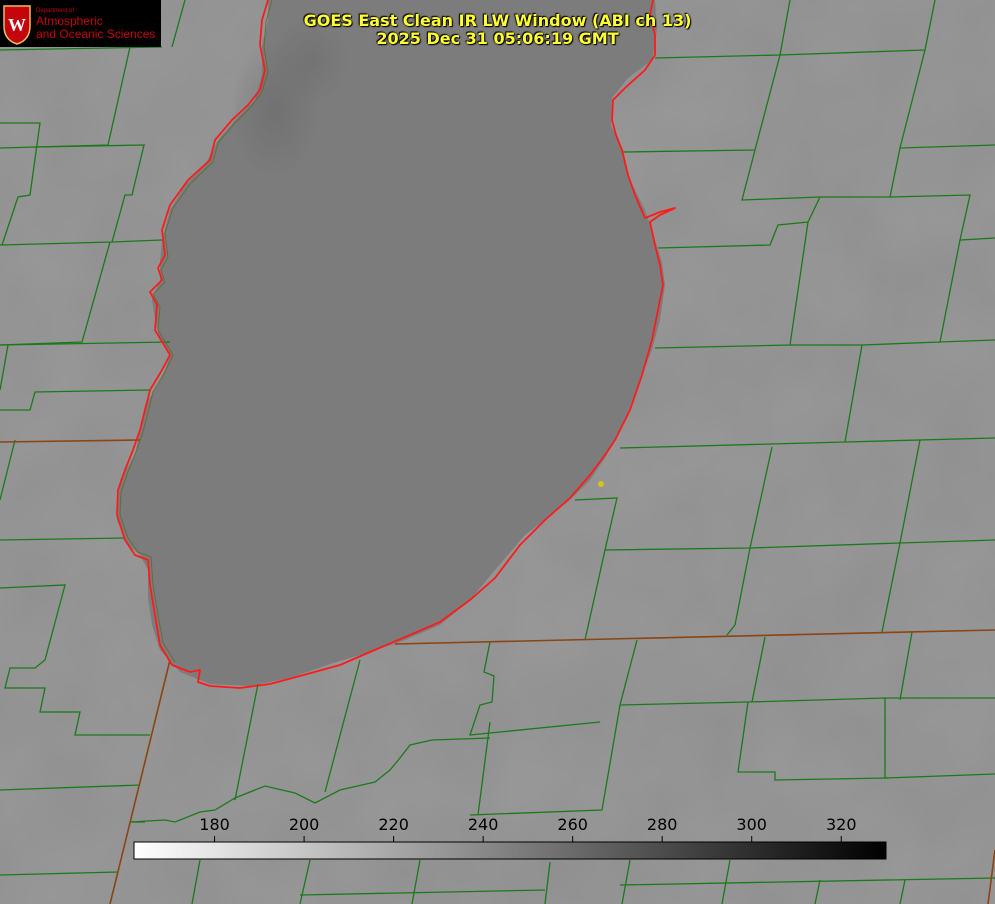  I want to click on product-title: GOES East Clean IR LW Window (ABI ch 13), so click(497, 20).